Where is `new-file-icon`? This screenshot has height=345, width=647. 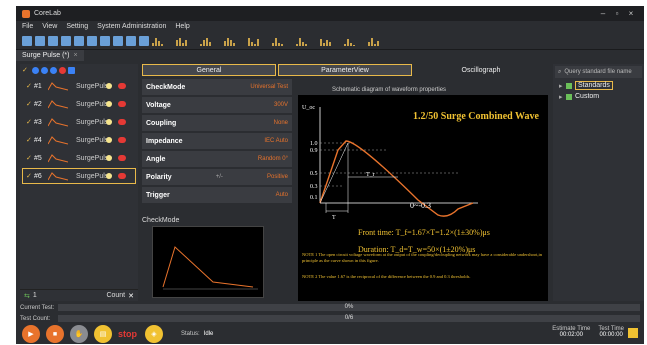
new-file-icon is located at coordinates (27, 40).